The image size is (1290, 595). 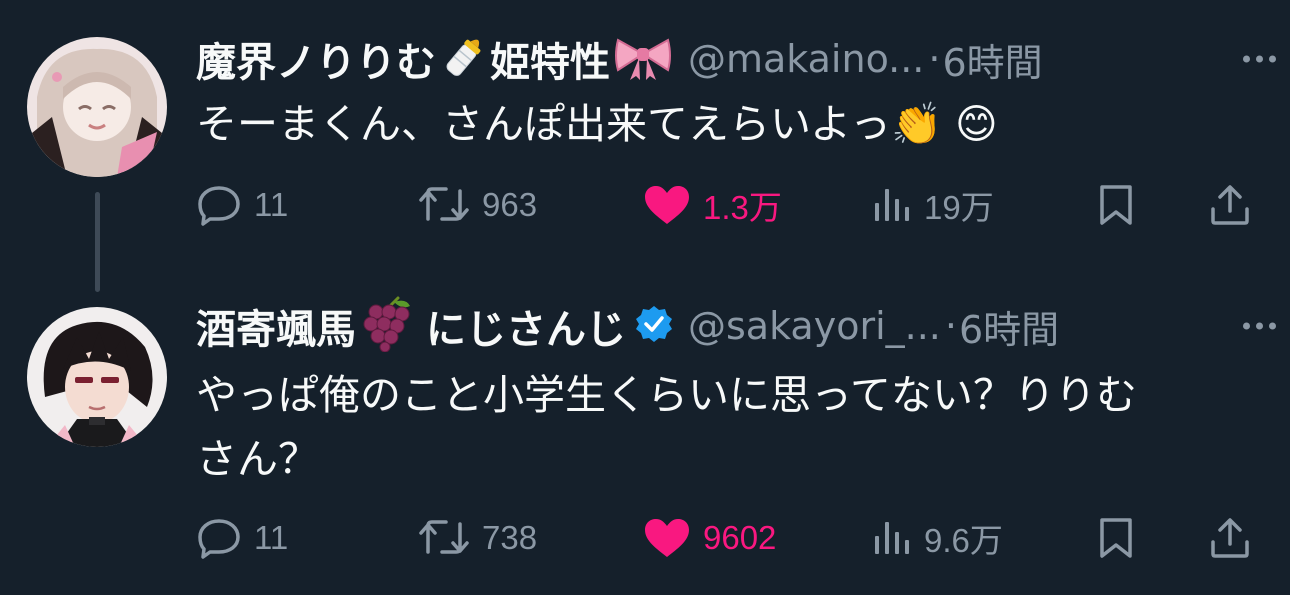 What do you see at coordinates (550, 59) in the screenshot?
I see `display-name-suffix: 姫特性` at bounding box center [550, 59].